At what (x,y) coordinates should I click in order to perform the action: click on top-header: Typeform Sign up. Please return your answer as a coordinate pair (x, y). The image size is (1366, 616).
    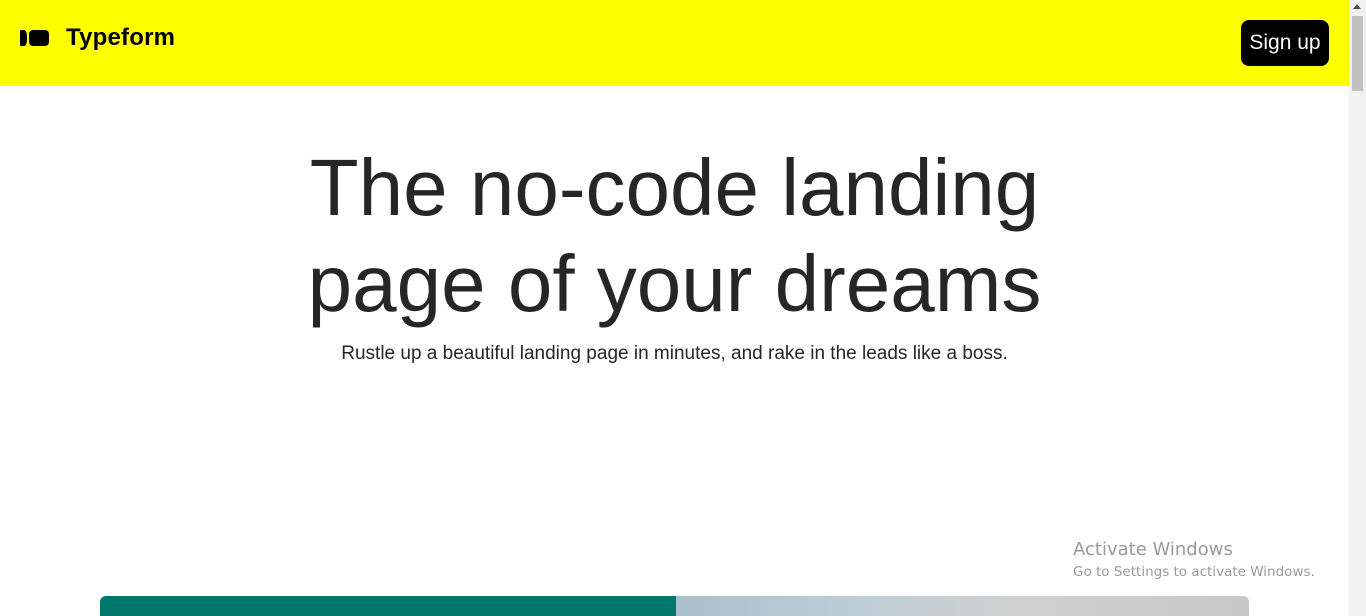
    Looking at the image, I should click on (674, 43).